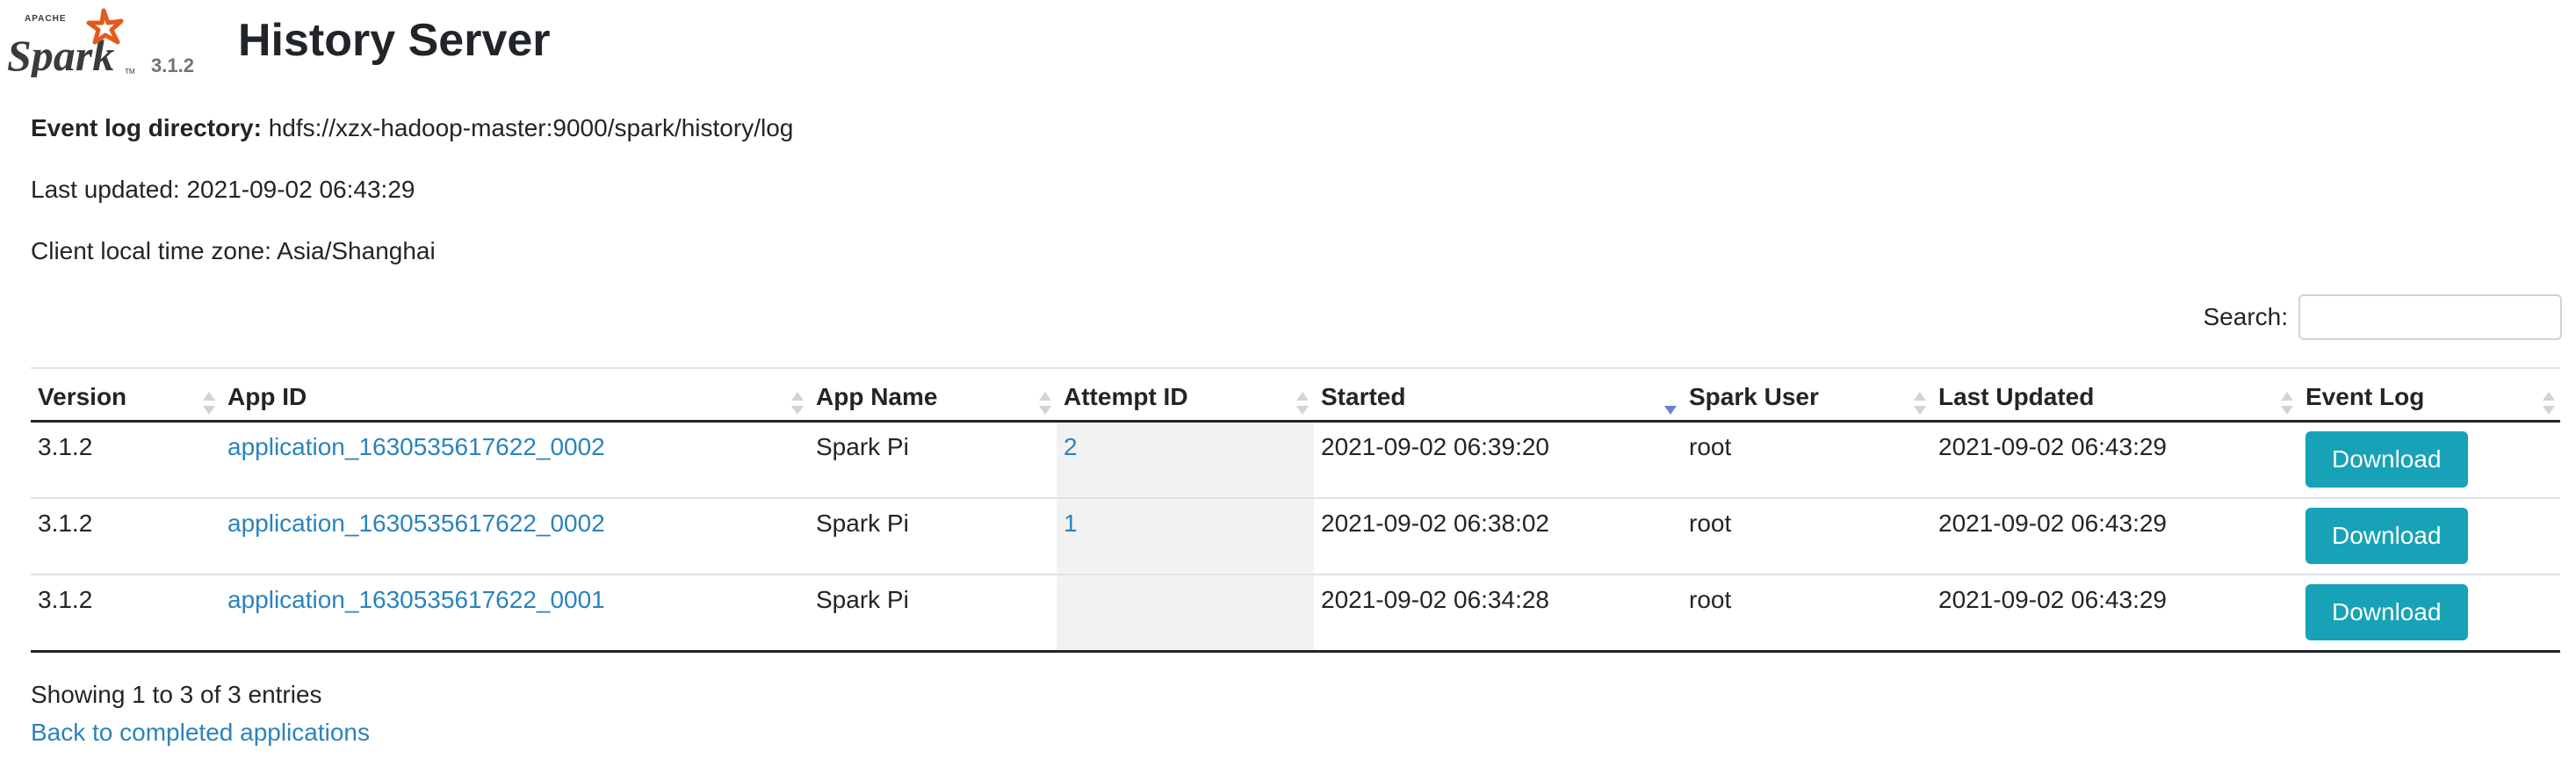 Image resolution: width=2576 pixels, height=759 pixels. I want to click on col-last-updated: Last Updated, so click(2114, 395).